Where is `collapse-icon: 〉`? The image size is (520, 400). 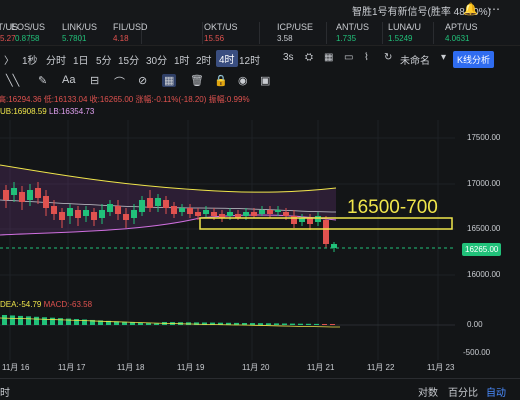 collapse-icon: 〉 is located at coordinates (9, 59).